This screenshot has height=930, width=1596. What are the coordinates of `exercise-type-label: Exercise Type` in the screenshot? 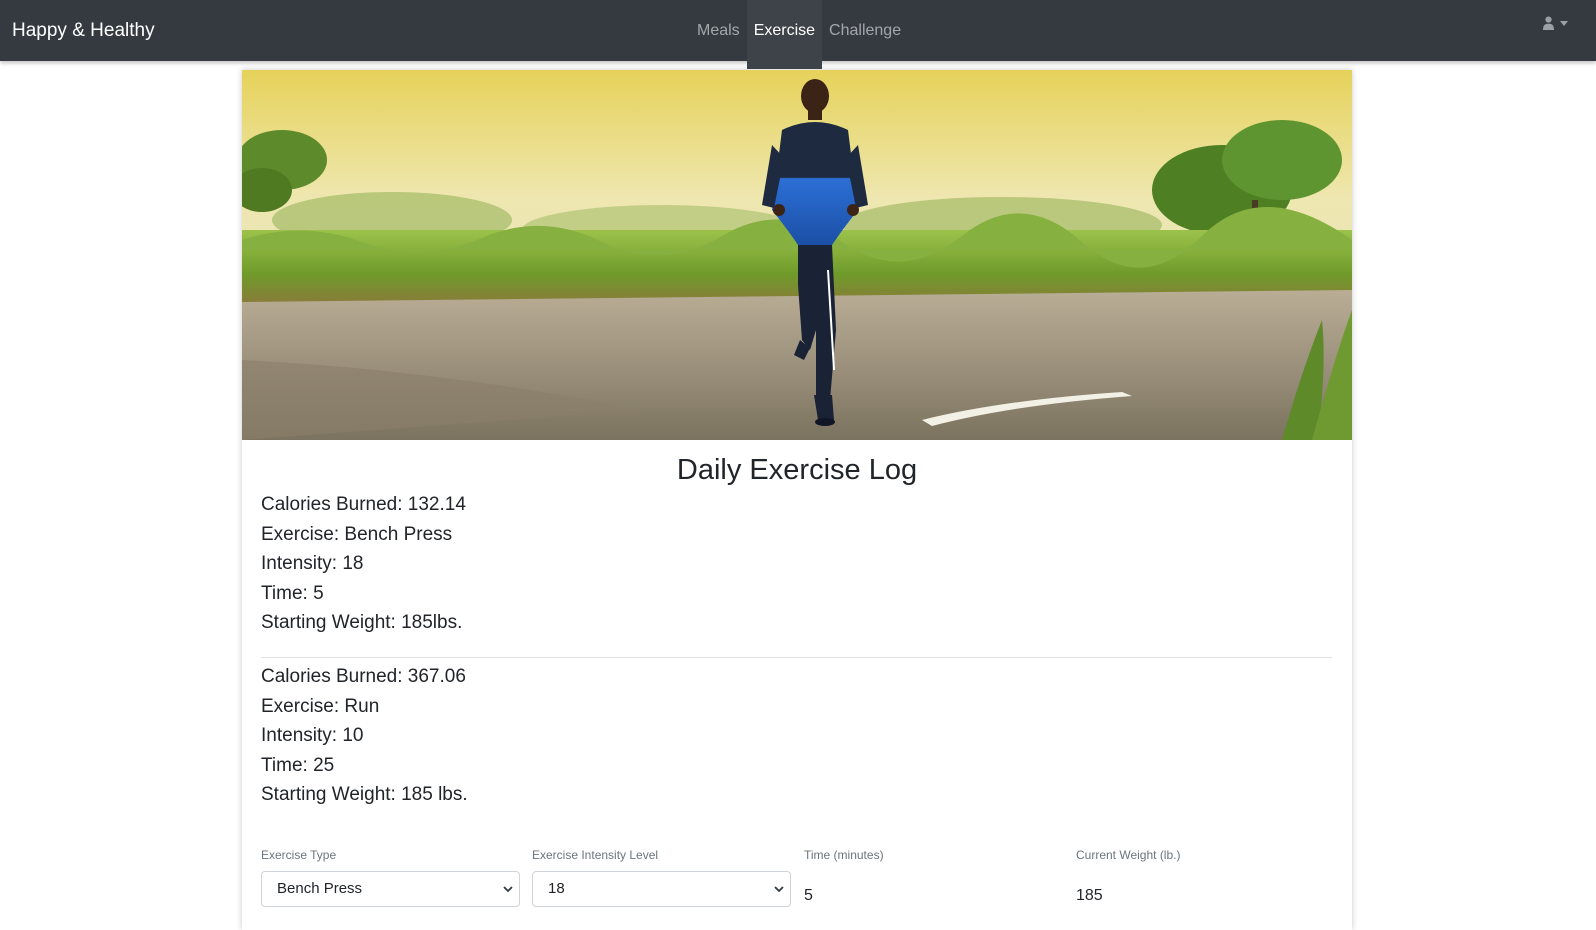 It's located at (299, 855).